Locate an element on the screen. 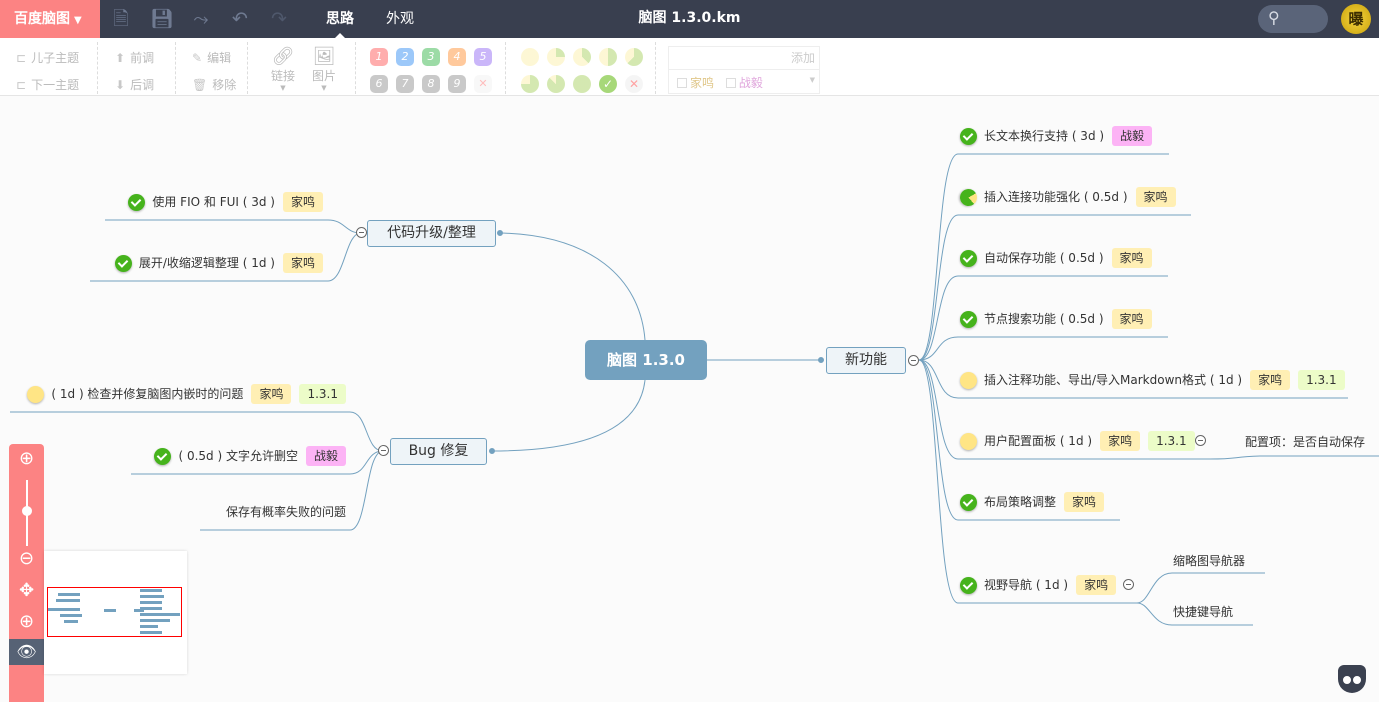 The height and width of the screenshot is (702, 1379). new-file-icon: 🗎 is located at coordinates (121, 19).